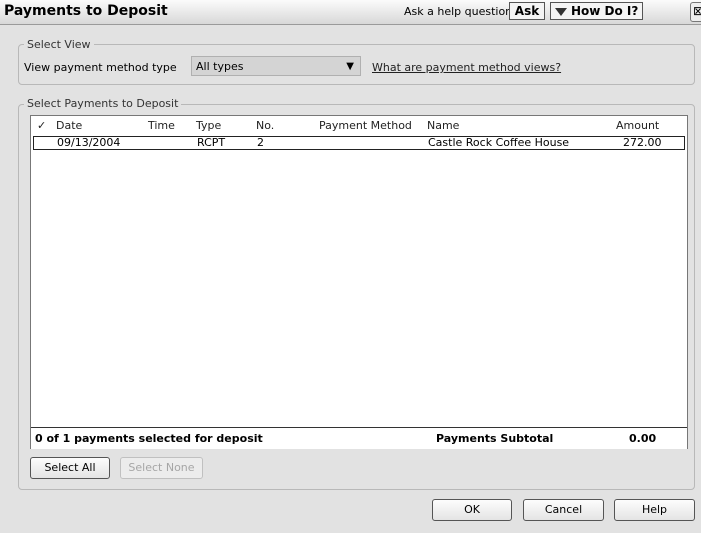  Describe the element at coordinates (59, 44) in the screenshot. I see `select-view-legend: Select View` at that location.